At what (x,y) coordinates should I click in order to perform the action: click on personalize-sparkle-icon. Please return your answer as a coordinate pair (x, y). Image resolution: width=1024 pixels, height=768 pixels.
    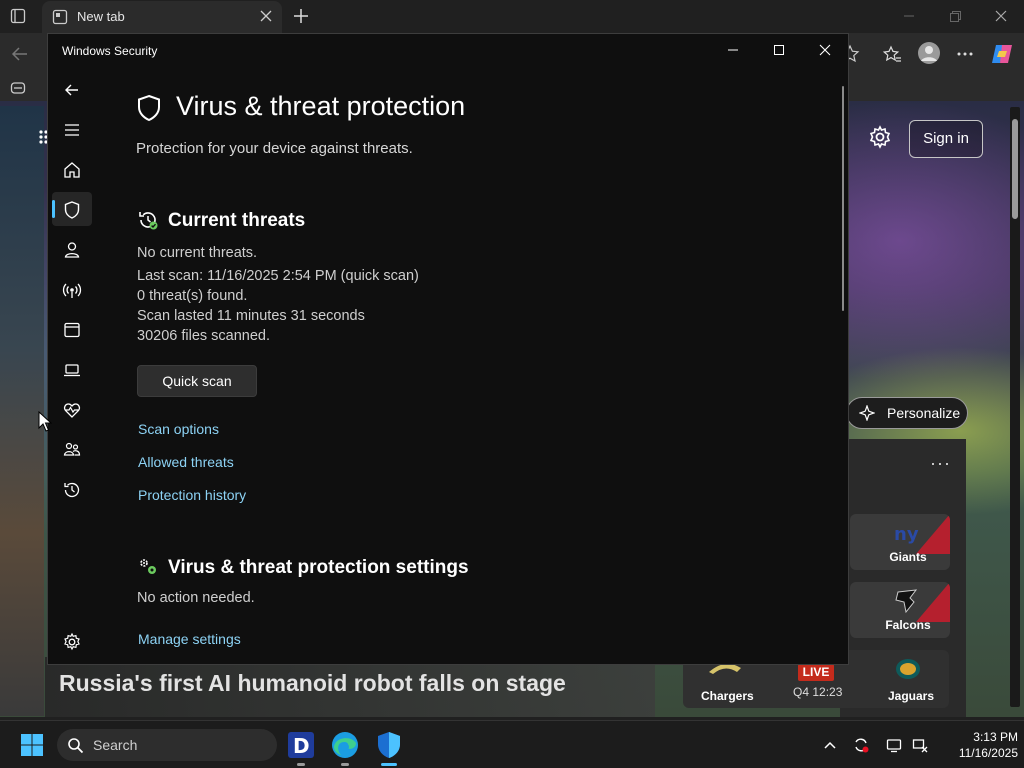
    Looking at the image, I should click on (867, 413).